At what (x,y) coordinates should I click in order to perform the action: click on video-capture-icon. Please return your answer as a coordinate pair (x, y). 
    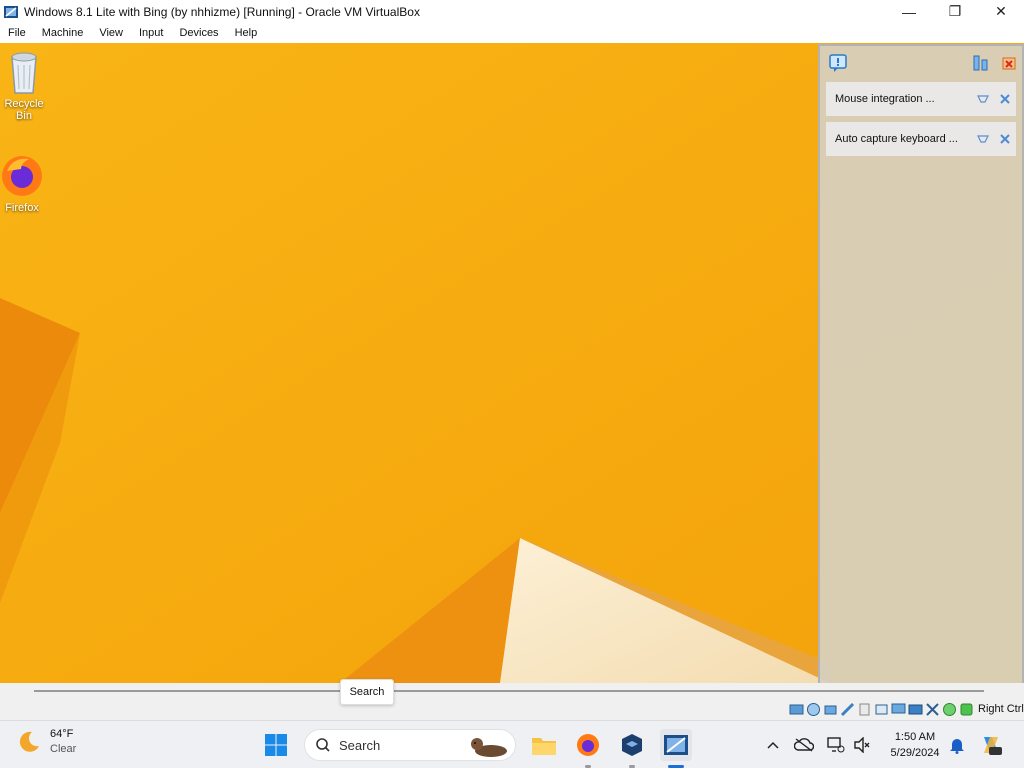
    Looking at the image, I should click on (915, 709).